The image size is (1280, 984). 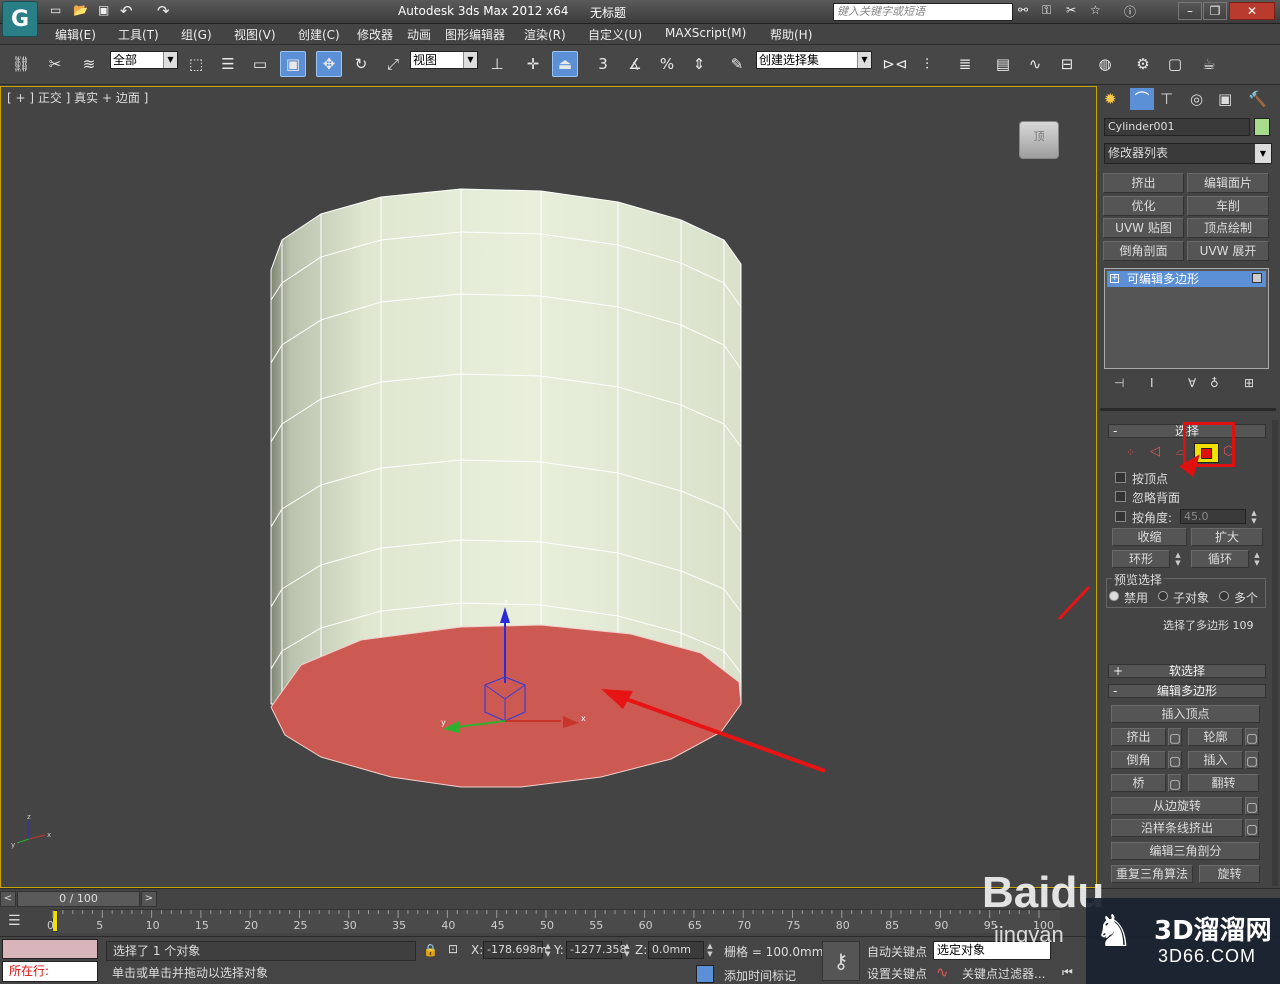 What do you see at coordinates (1249, 383) in the screenshot?
I see `configure-sets-icon: ⊞` at bounding box center [1249, 383].